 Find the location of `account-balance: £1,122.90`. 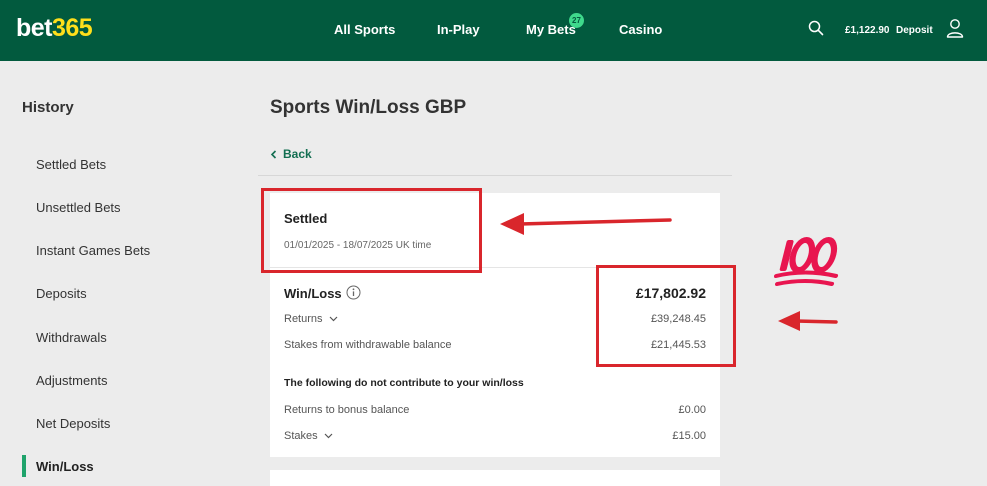

account-balance: £1,122.90 is located at coordinates (867, 30).